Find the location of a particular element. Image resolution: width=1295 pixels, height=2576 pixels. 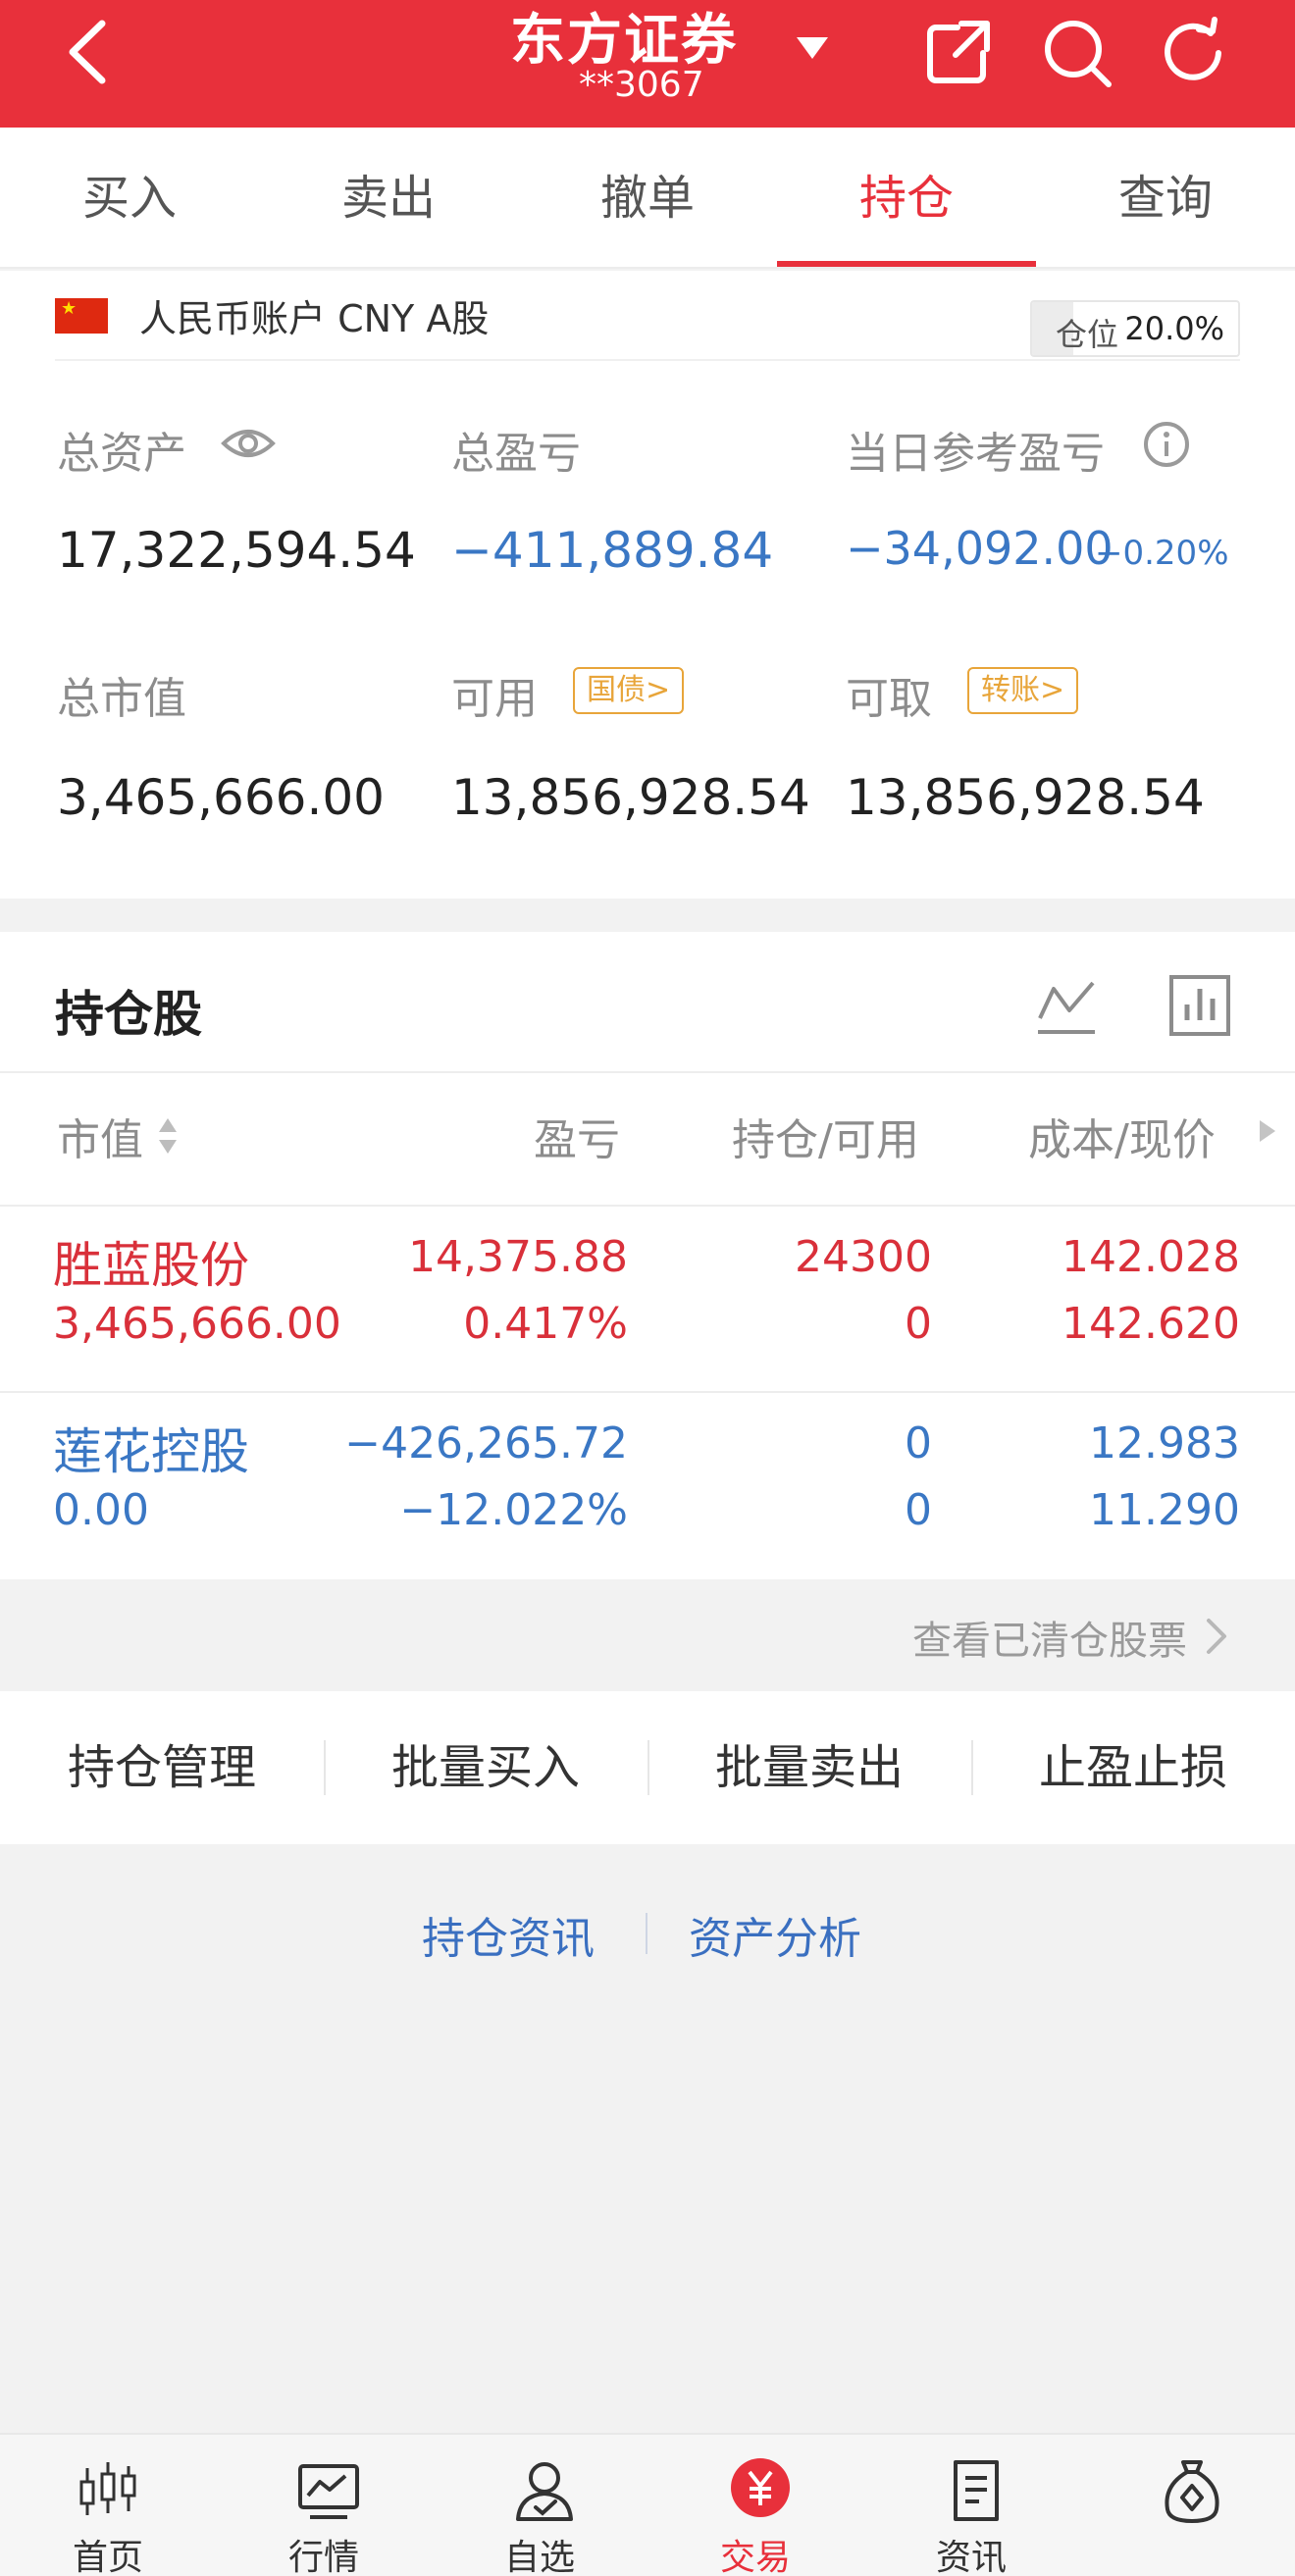

available-value: 13,856,928.54 is located at coordinates (630, 797).